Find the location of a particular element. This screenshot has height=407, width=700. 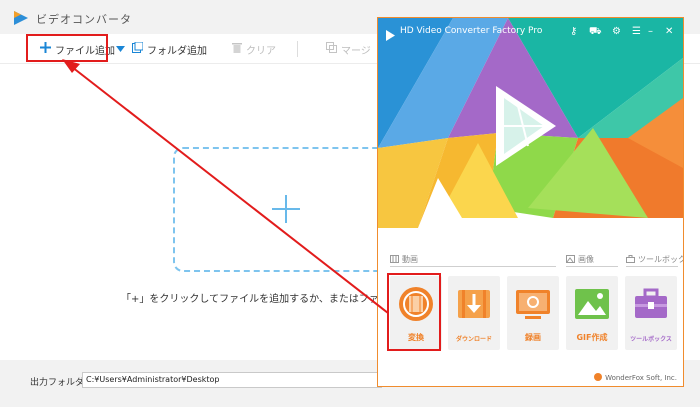

add-file-dropdown is located at coordinates (122, 49).